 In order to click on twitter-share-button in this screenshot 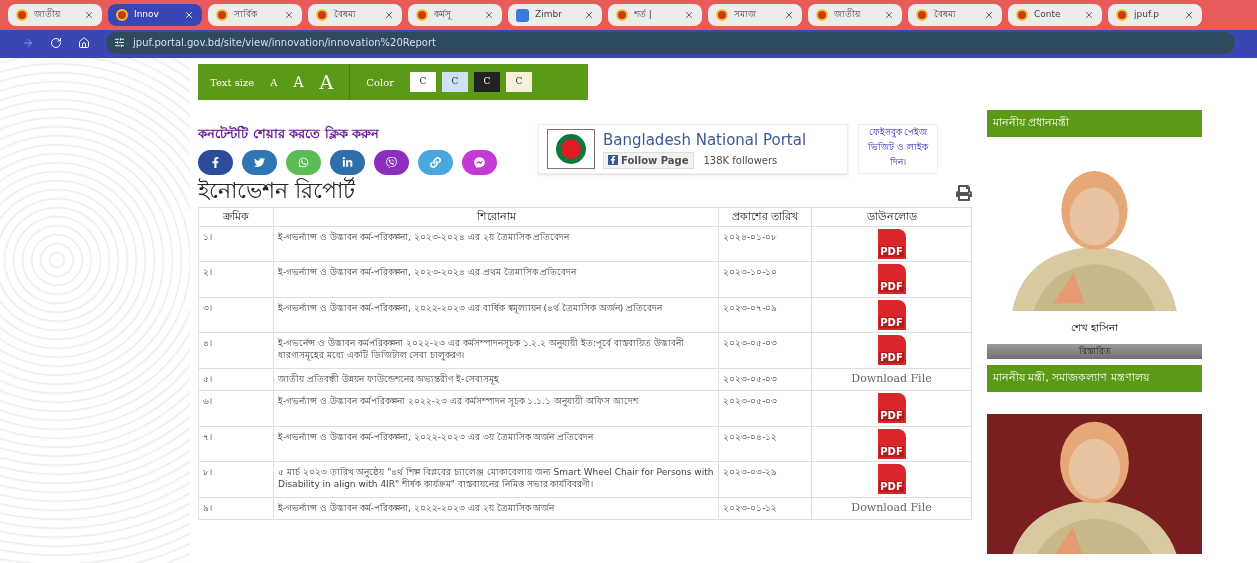, I will do `click(259, 162)`.